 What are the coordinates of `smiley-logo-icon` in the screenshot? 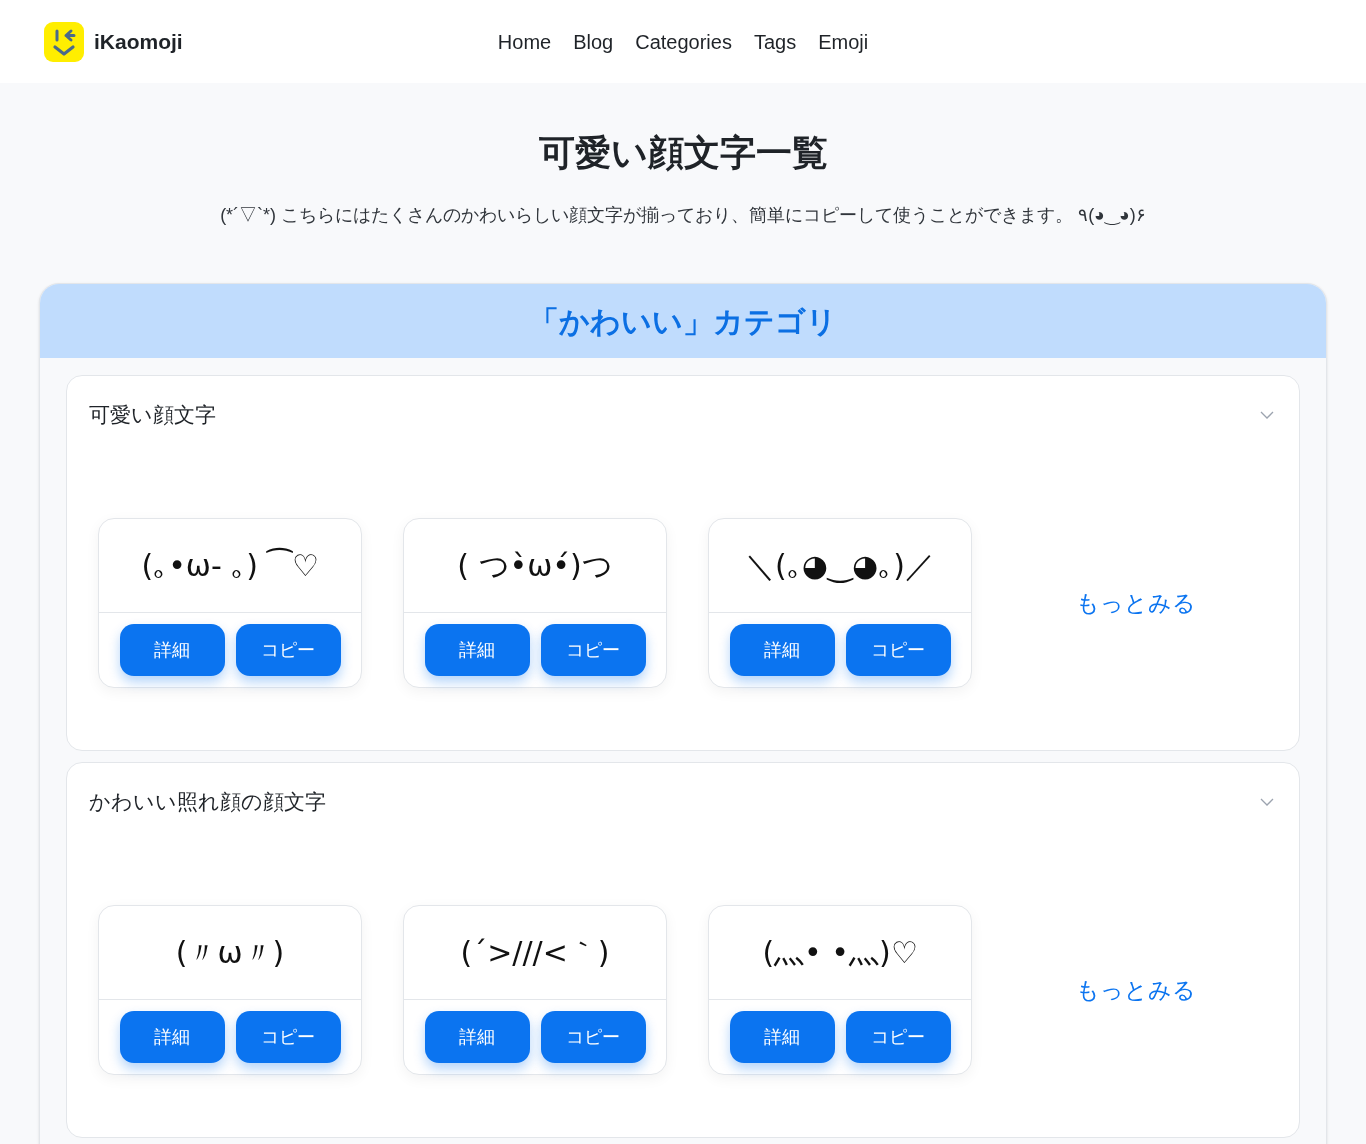 It's located at (64, 41).